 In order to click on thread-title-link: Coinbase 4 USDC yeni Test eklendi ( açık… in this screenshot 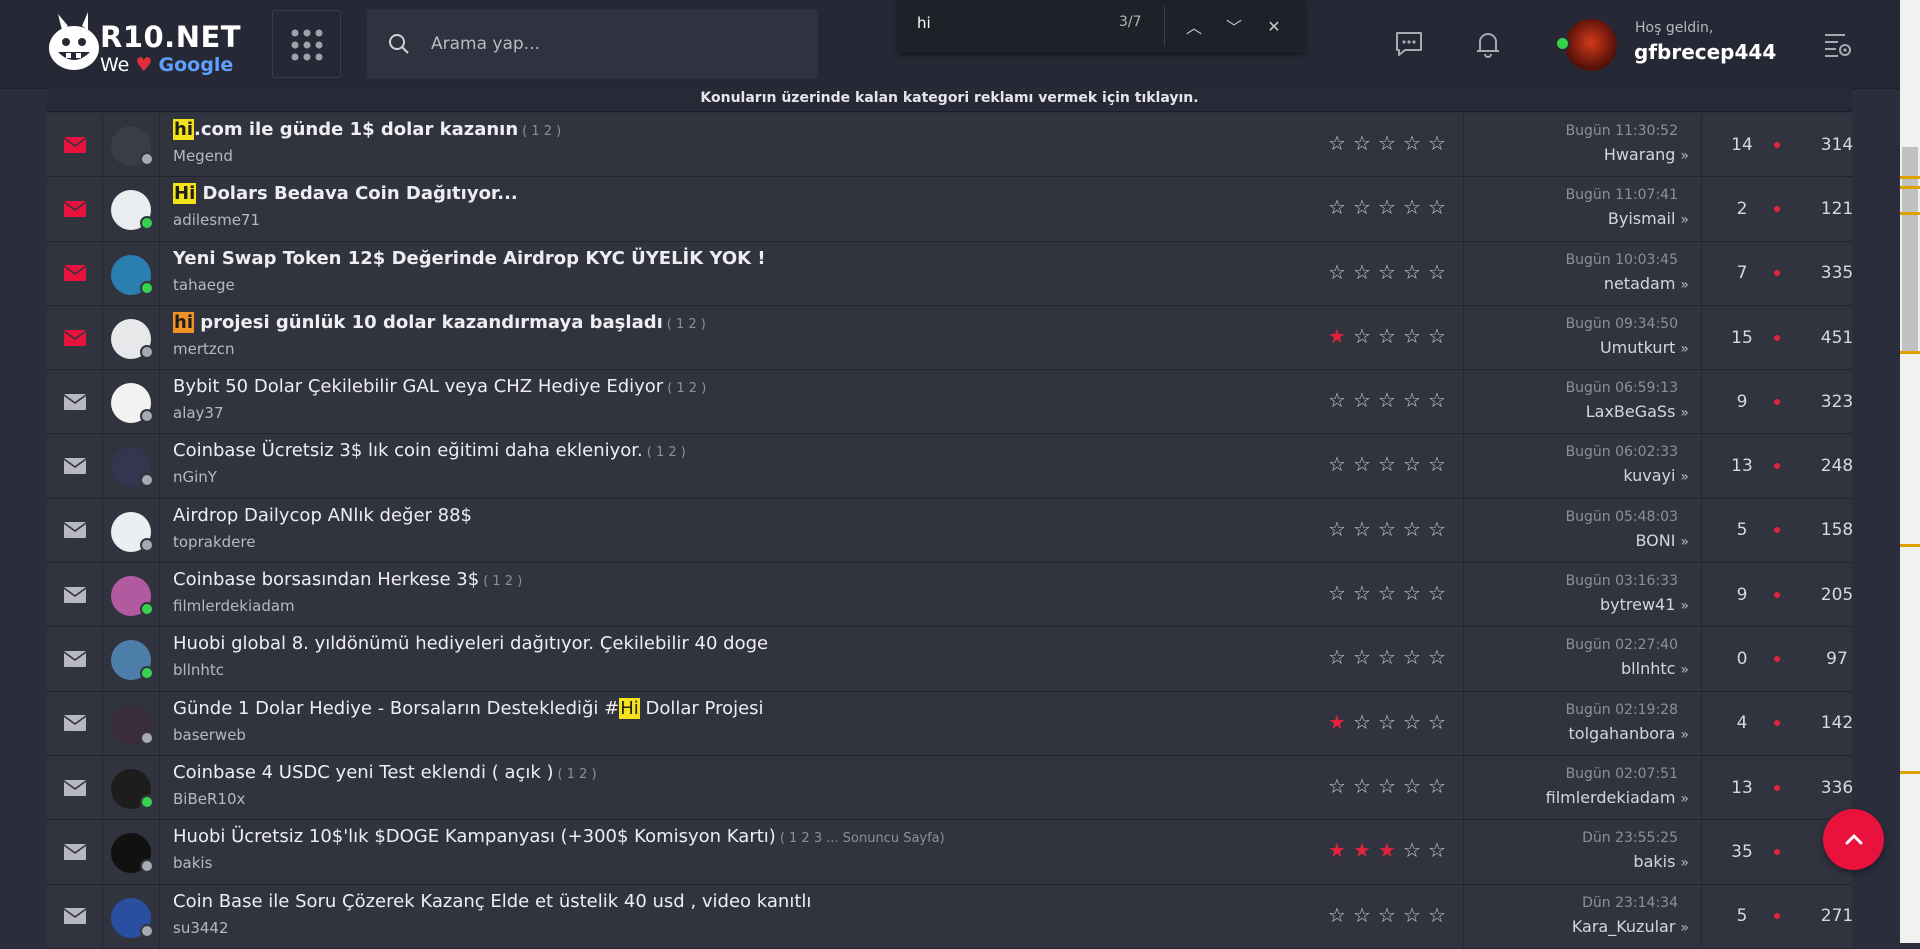, I will do `click(385, 772)`.